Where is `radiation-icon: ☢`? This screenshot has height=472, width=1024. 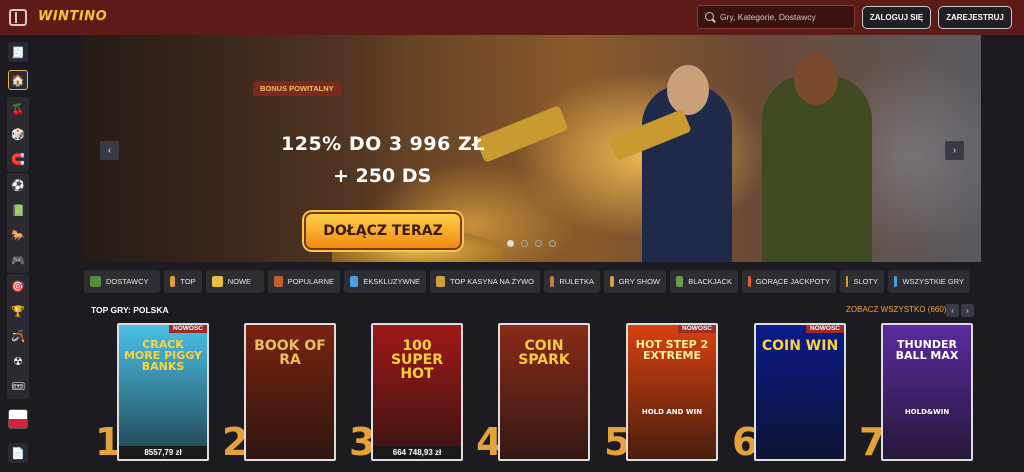
radiation-icon: ☢ is located at coordinates (18, 361).